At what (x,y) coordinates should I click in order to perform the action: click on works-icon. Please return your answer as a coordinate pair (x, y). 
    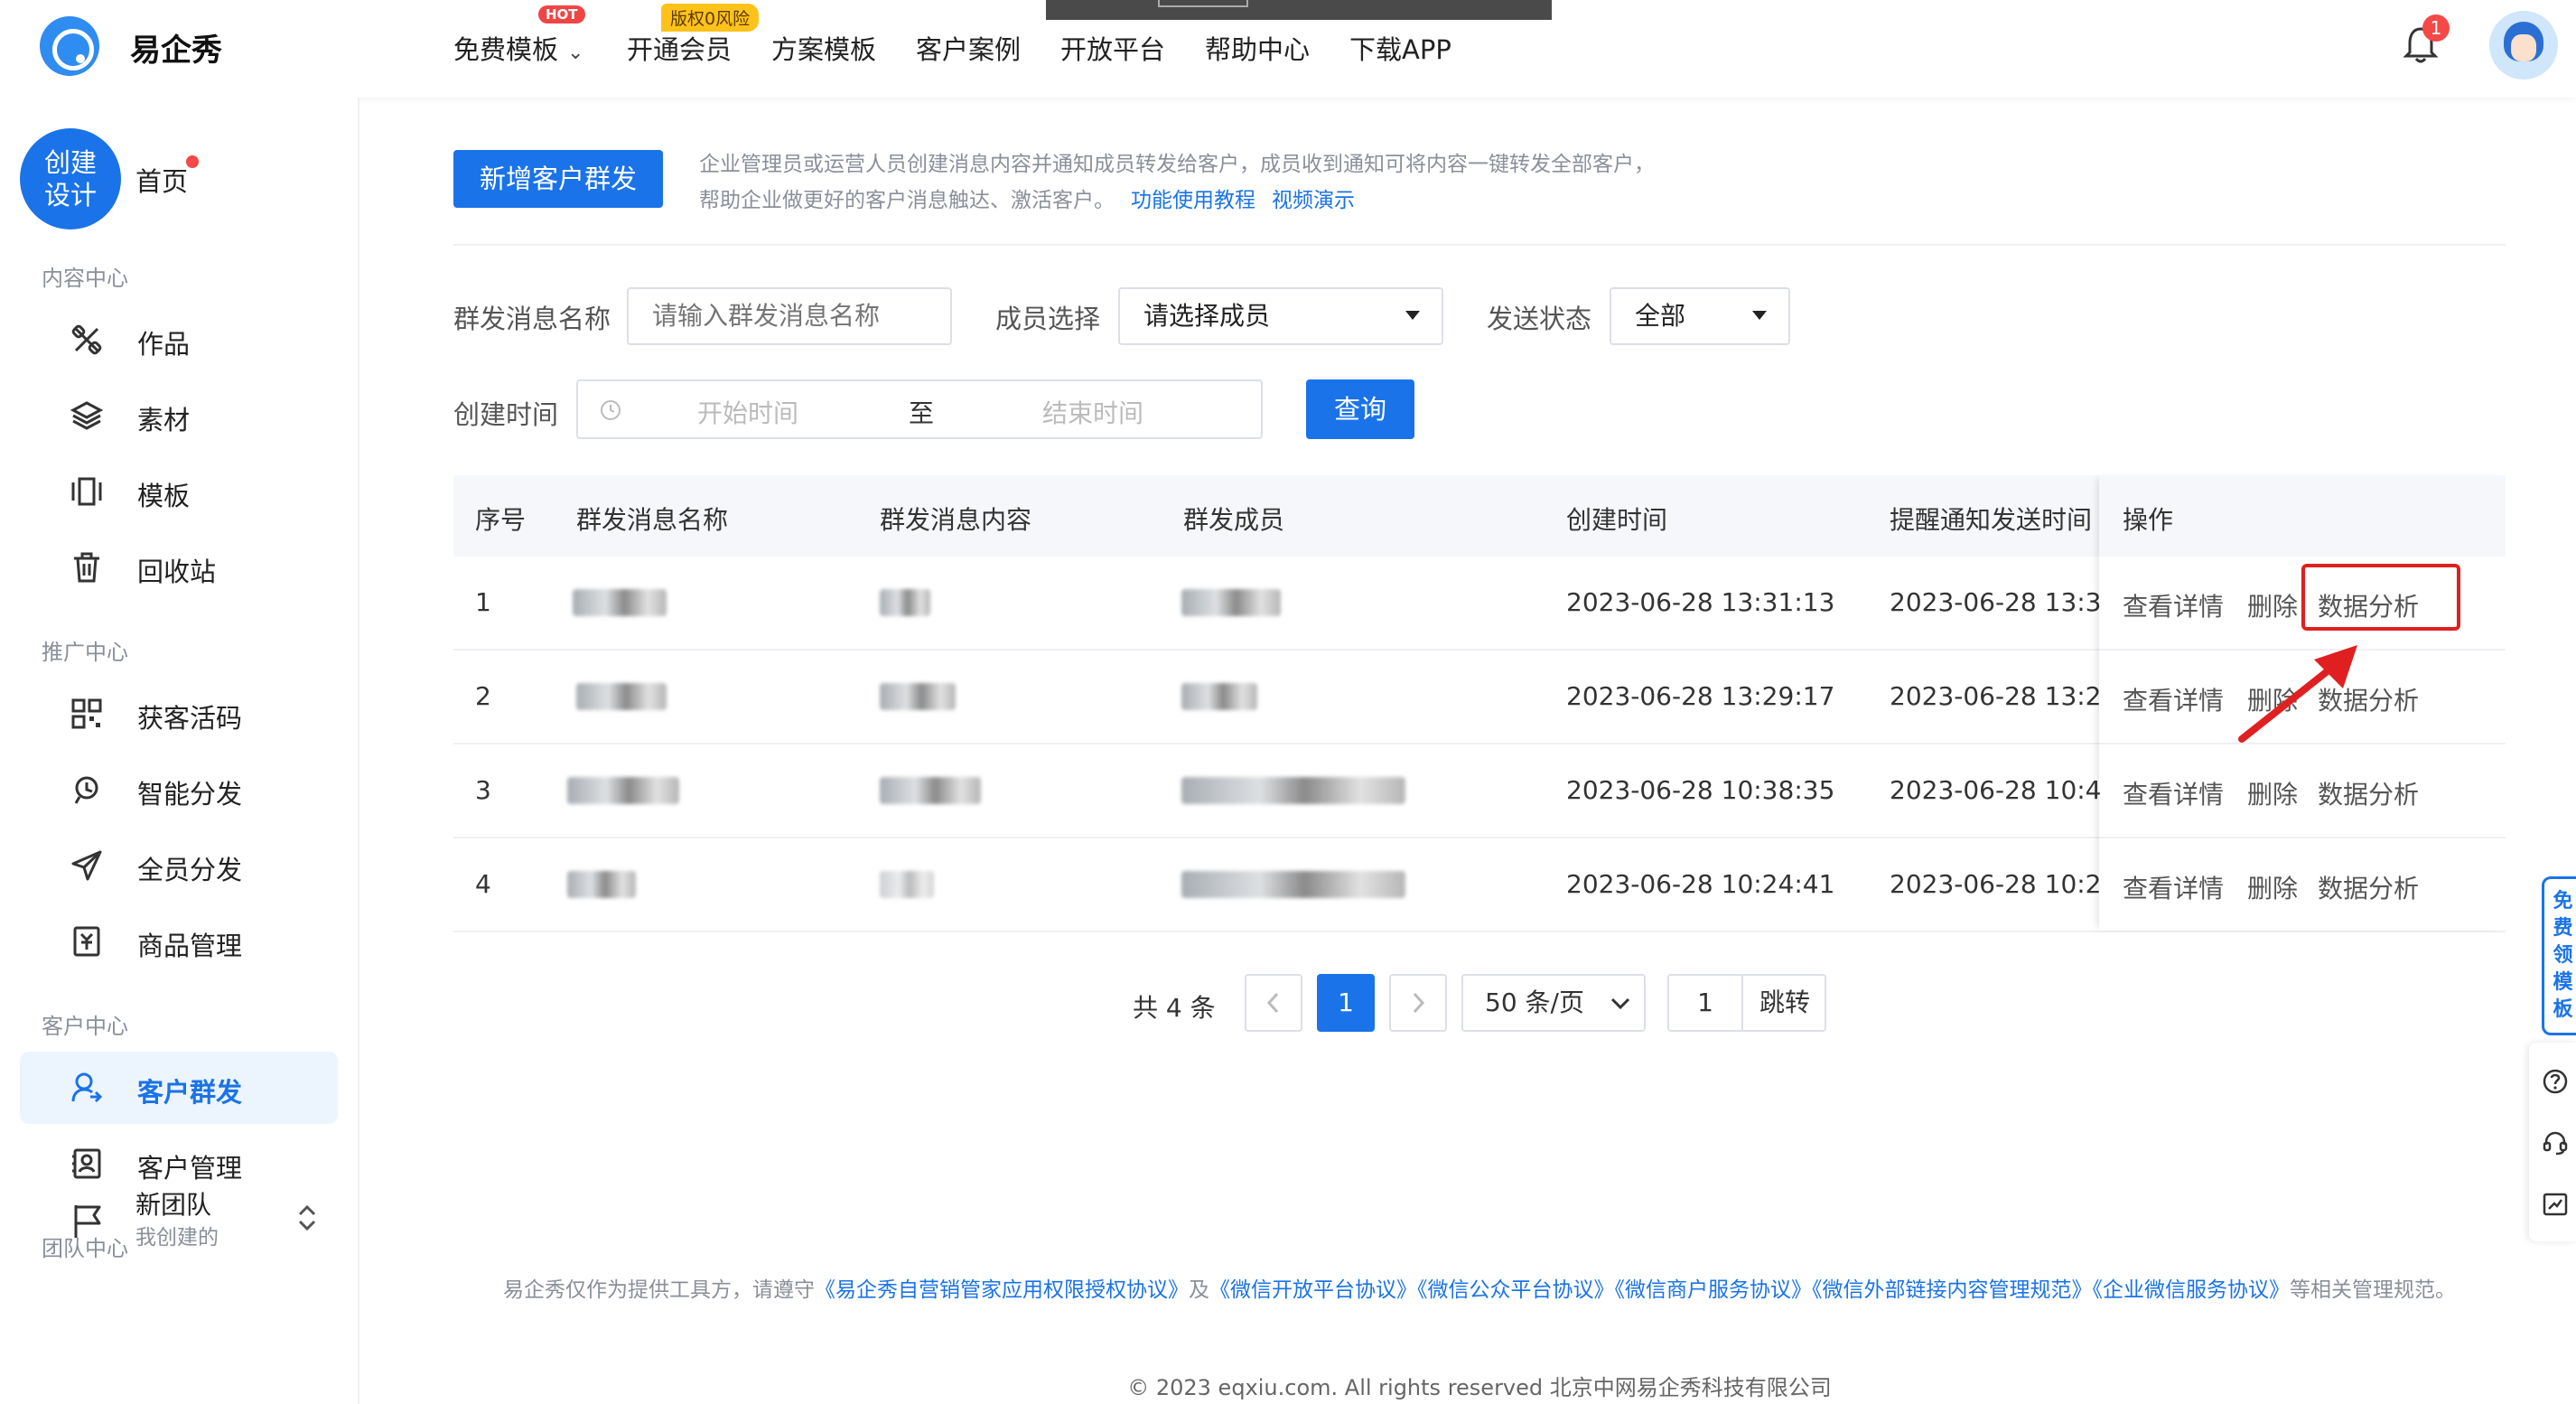
    Looking at the image, I should click on (86, 339).